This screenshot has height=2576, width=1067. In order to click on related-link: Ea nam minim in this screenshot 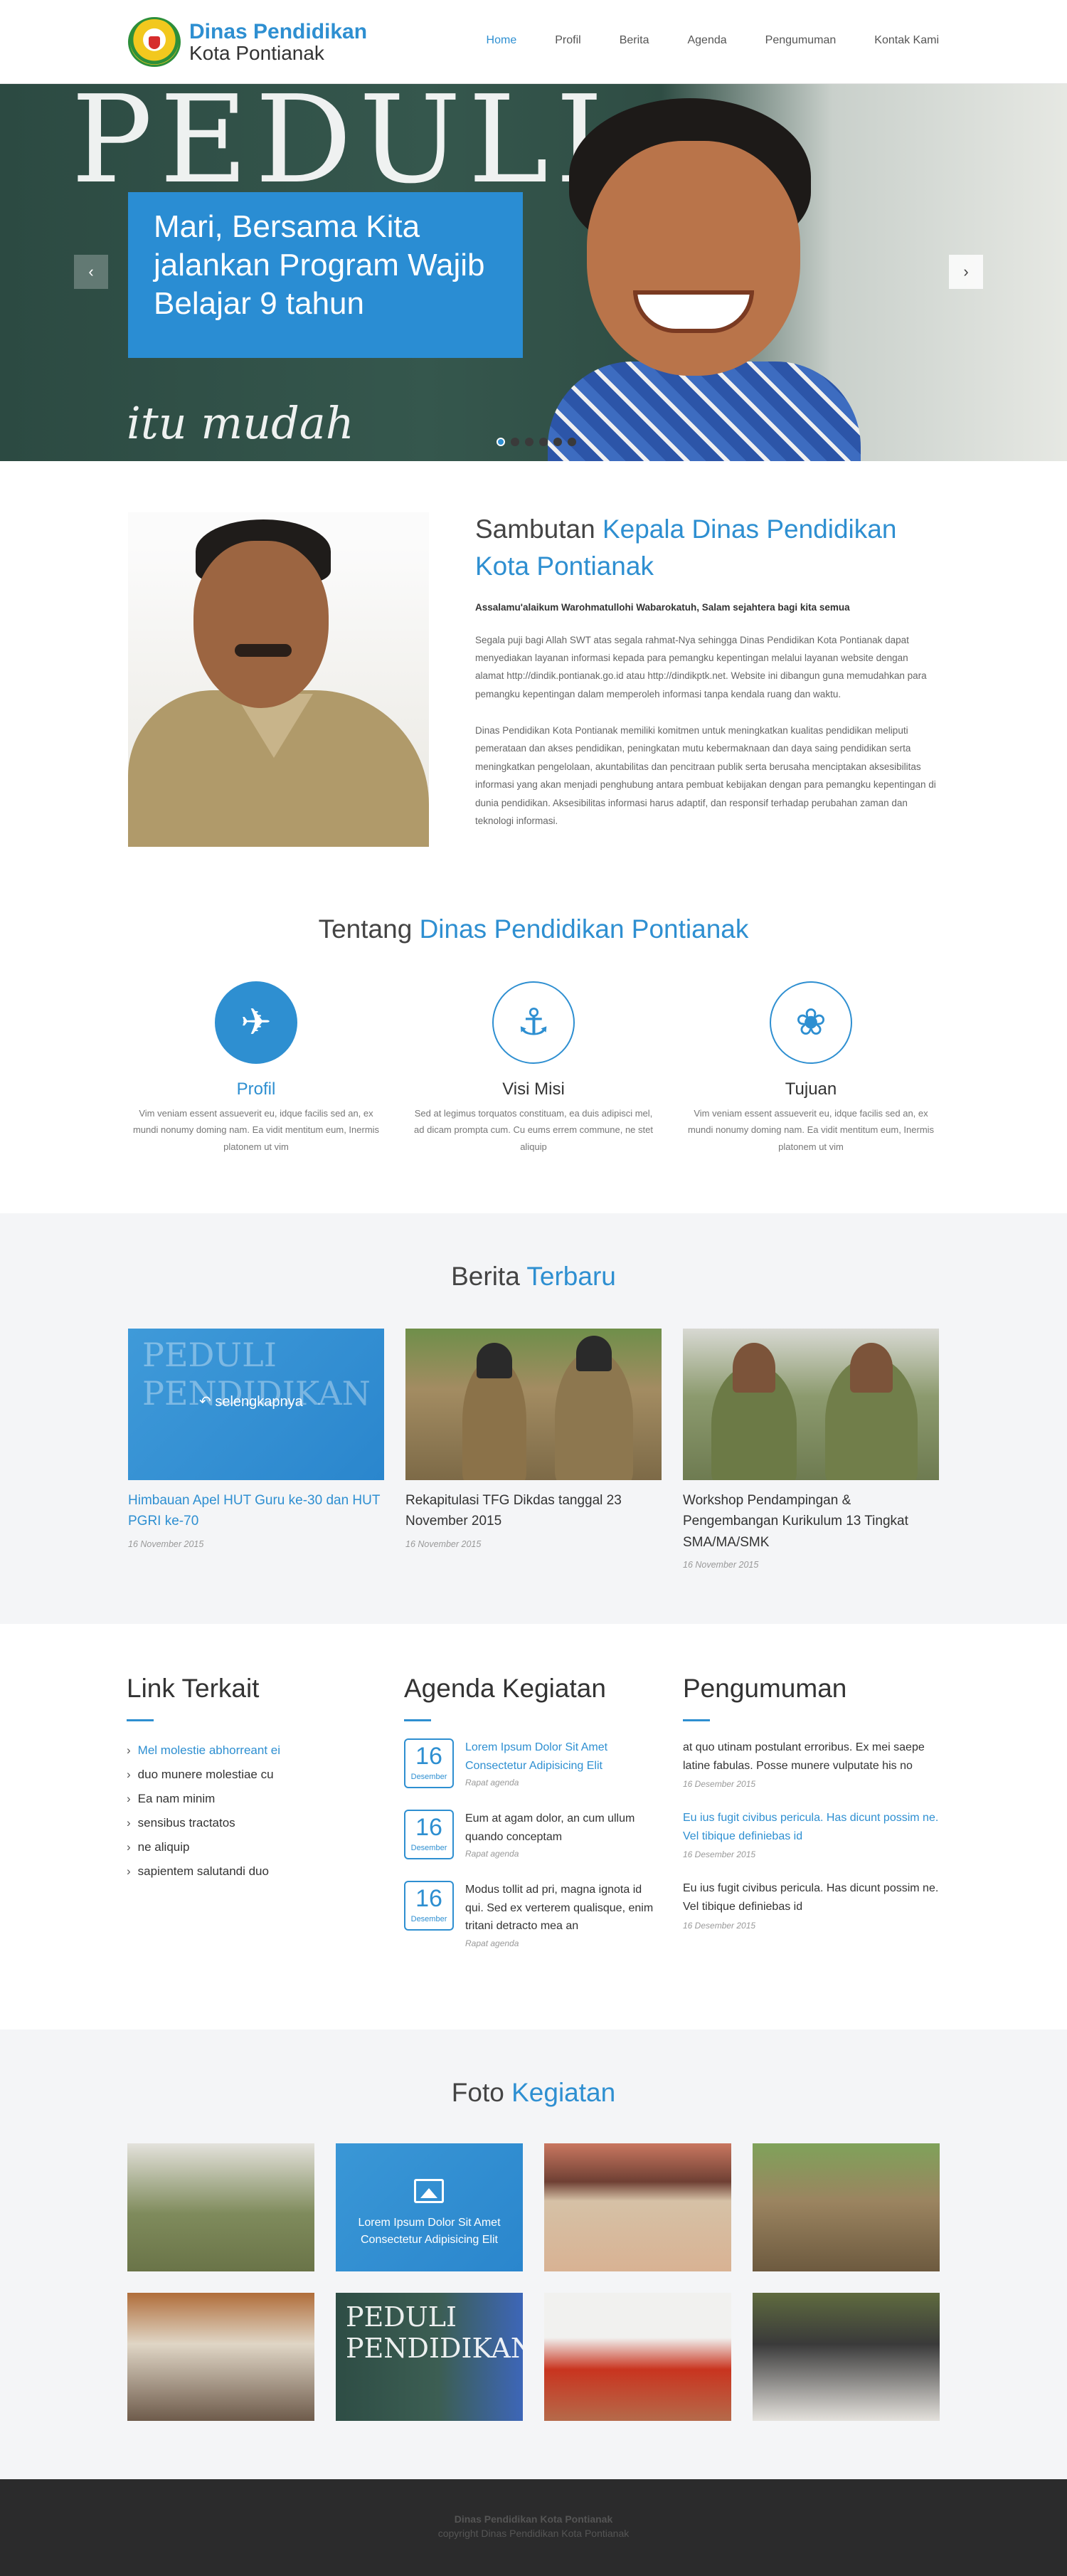, I will do `click(248, 1799)`.